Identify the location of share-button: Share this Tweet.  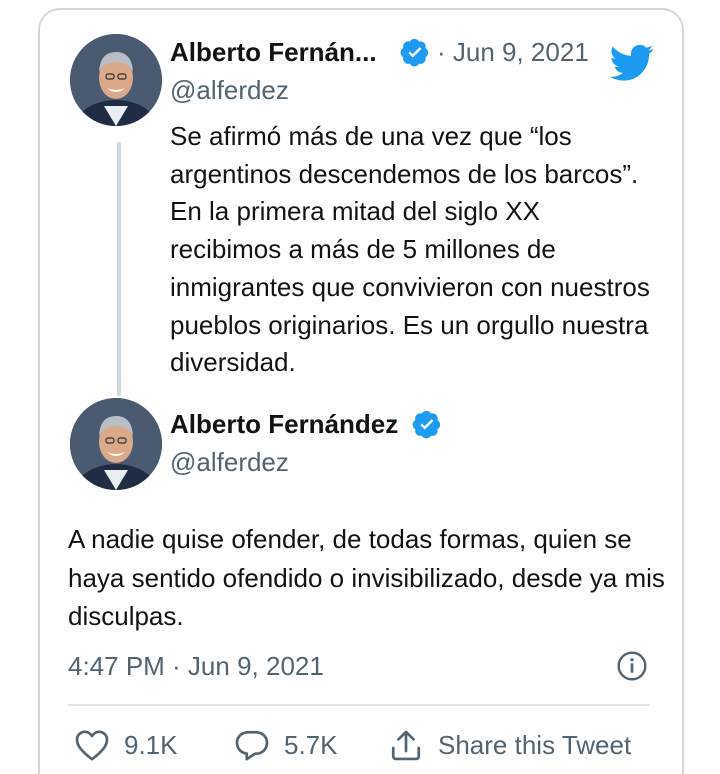
(509, 745).